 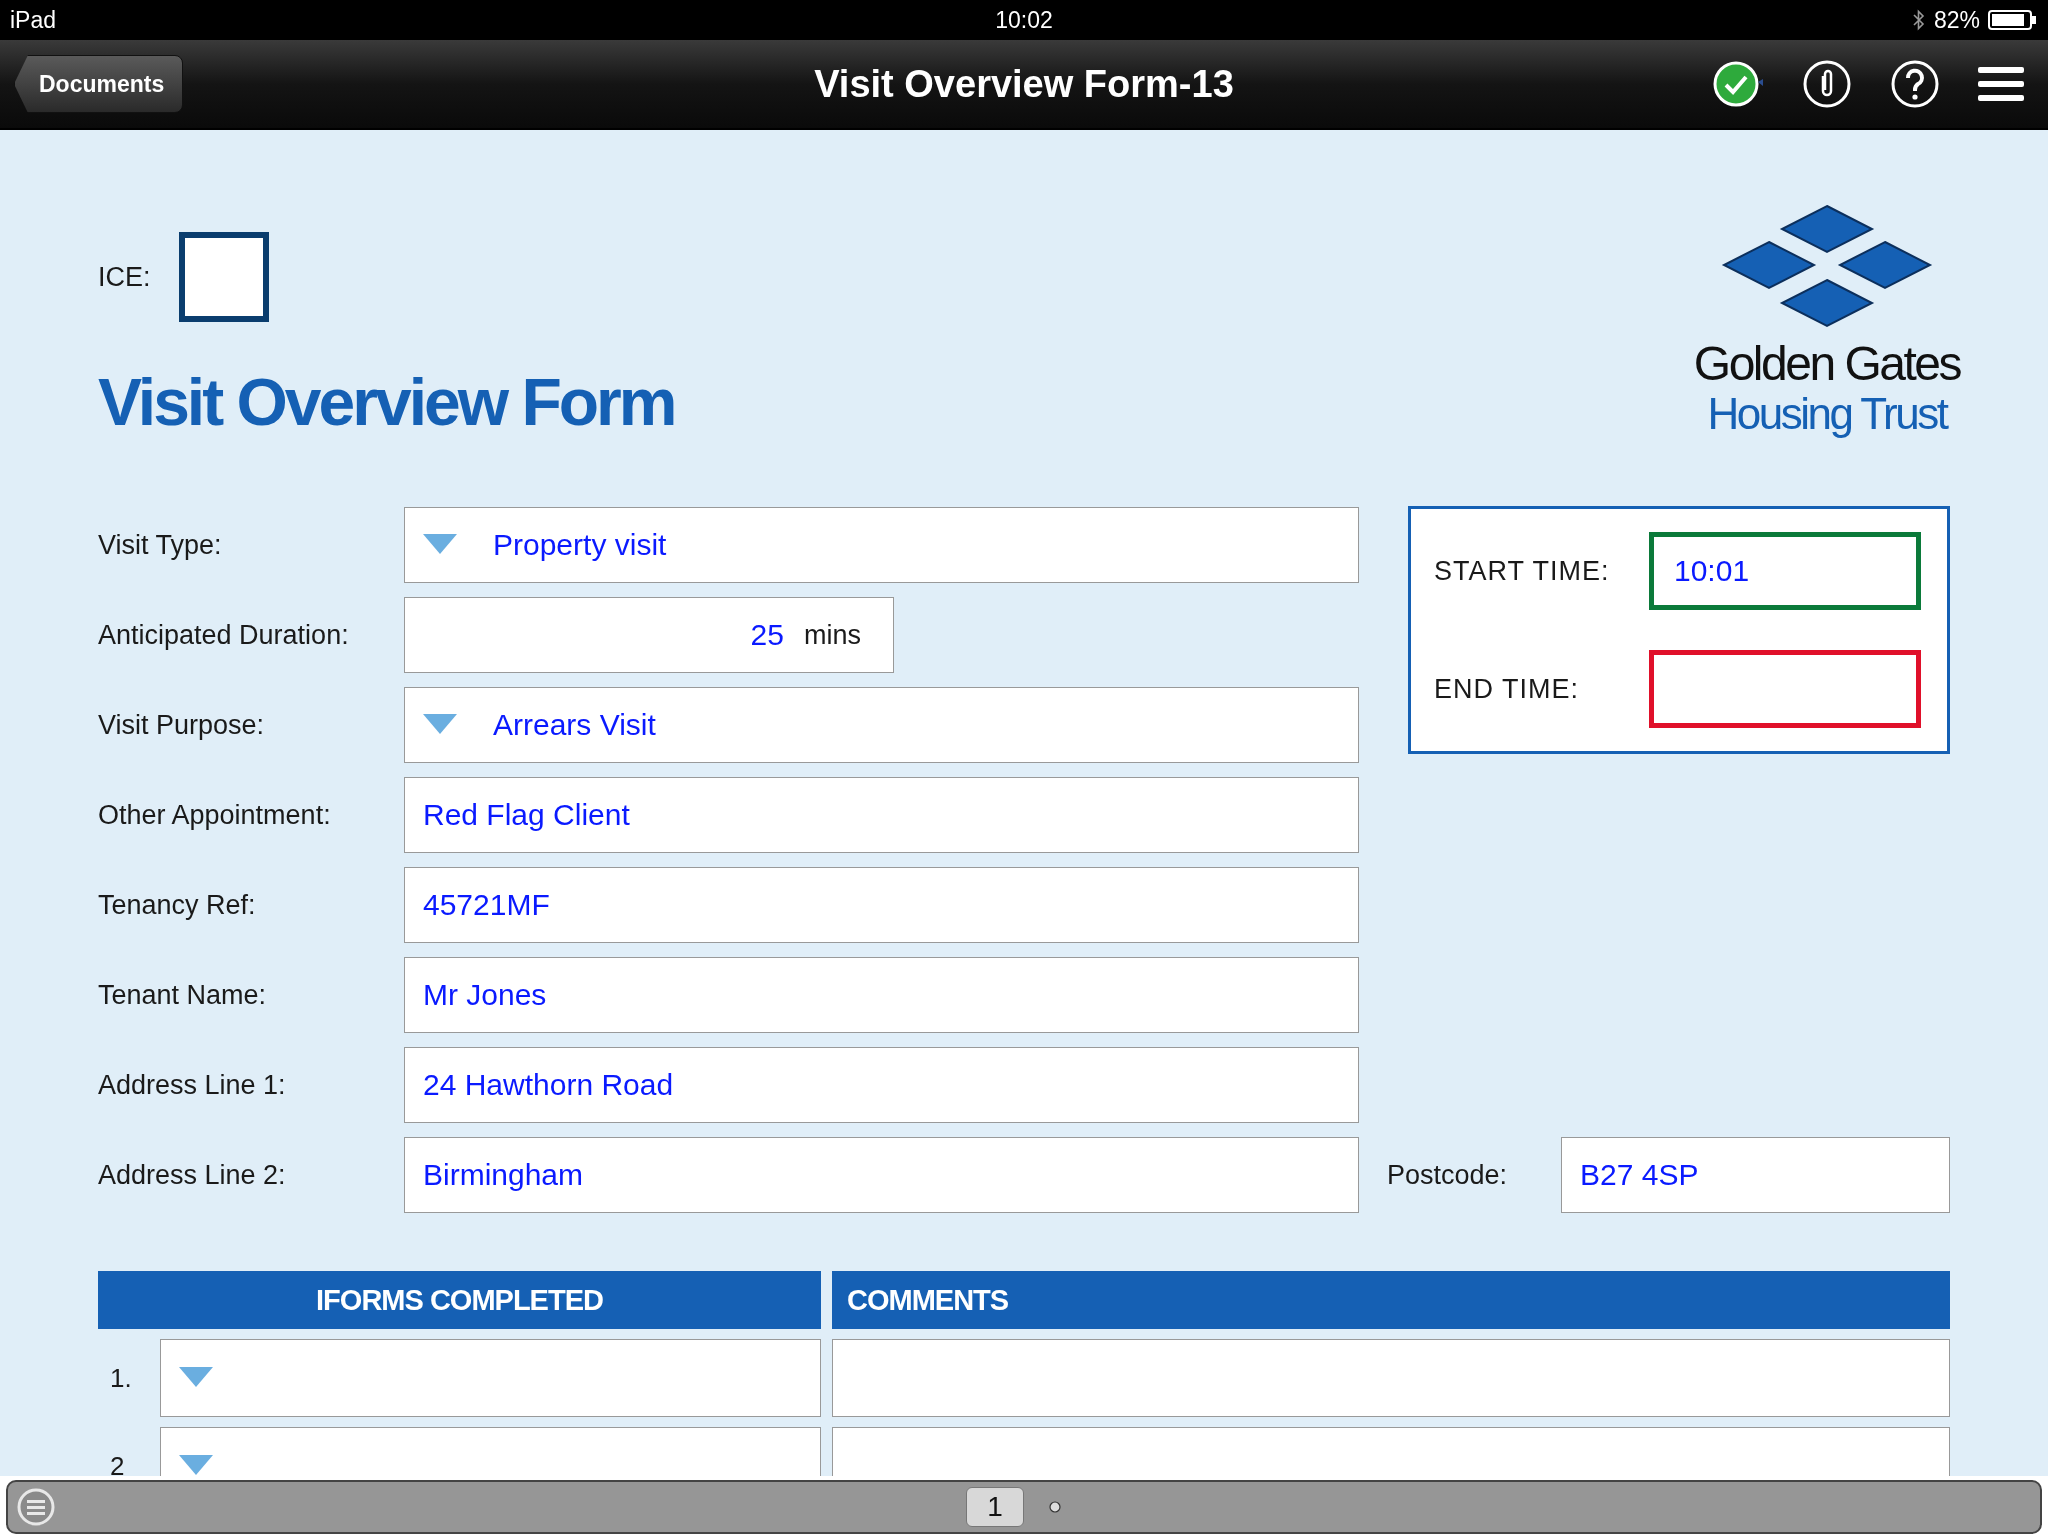 I want to click on field-label: Tenant Name:, so click(x=183, y=995).